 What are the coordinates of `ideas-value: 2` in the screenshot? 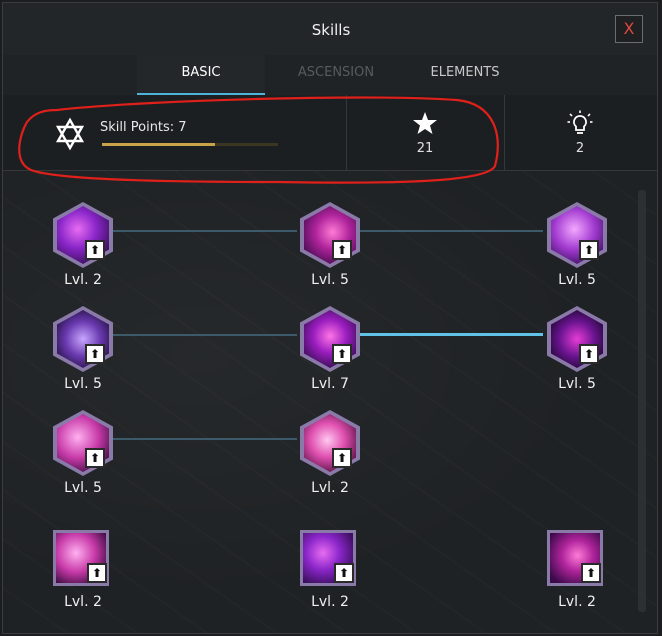 It's located at (580, 148).